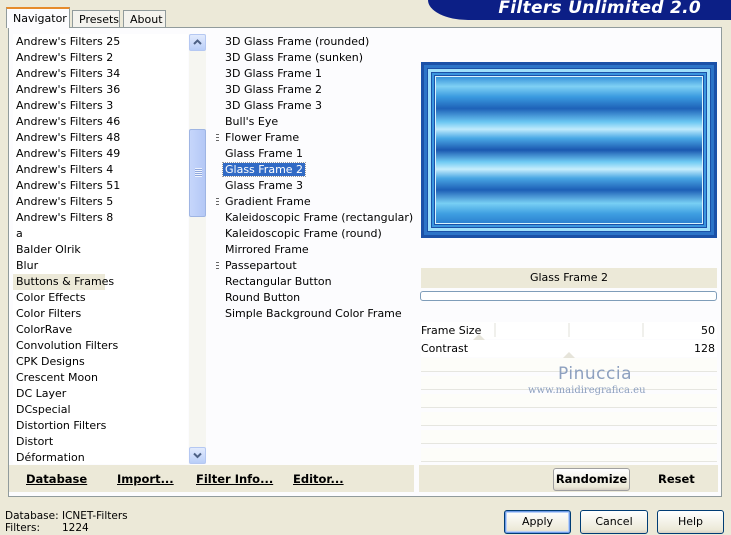  I want to click on randomize-button: Randomize, so click(591, 479).